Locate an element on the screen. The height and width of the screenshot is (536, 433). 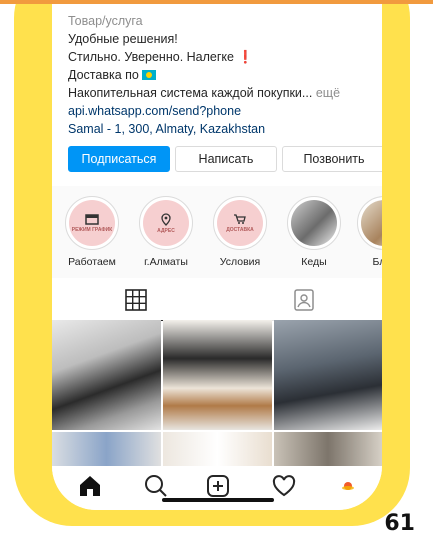
profile-tabs is located at coordinates (217, 300).